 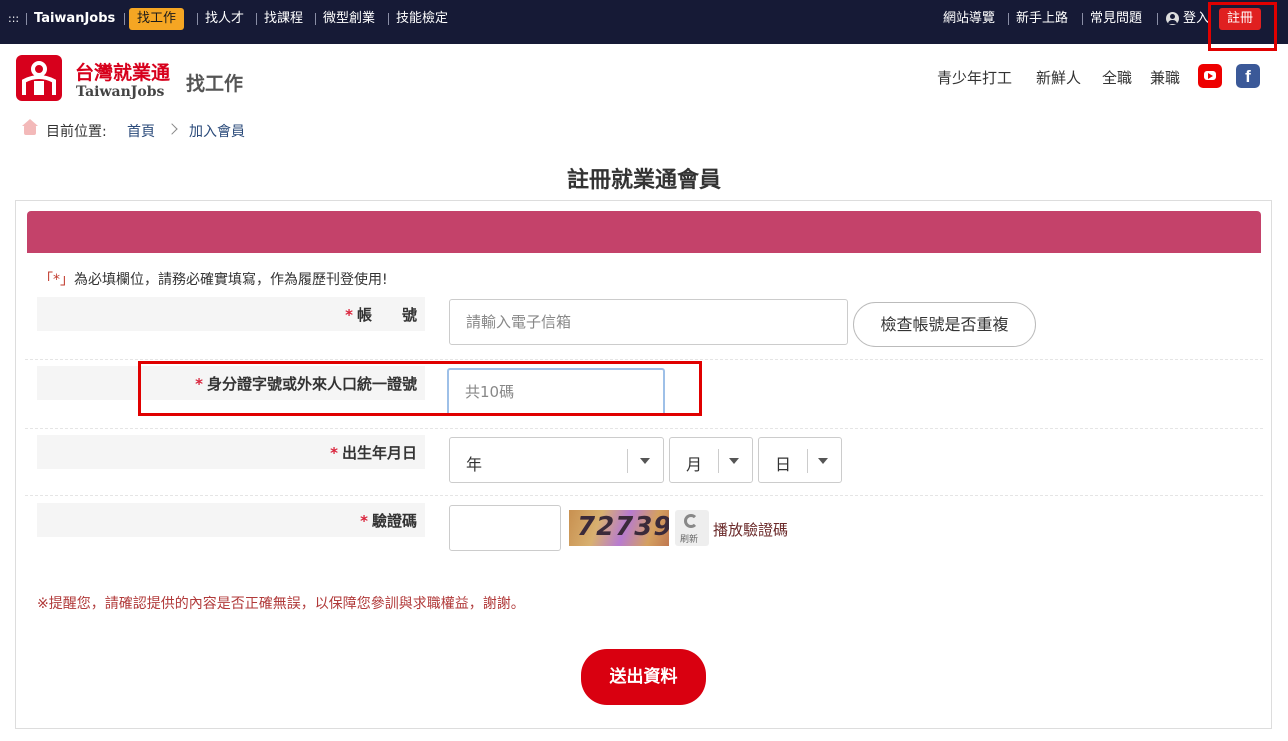 What do you see at coordinates (1210, 76) in the screenshot?
I see `youtube-icon` at bounding box center [1210, 76].